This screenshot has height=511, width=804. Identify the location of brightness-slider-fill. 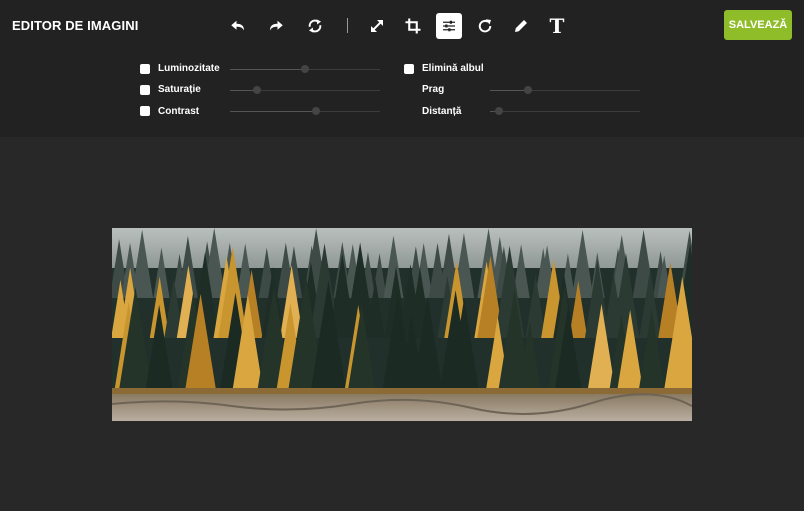
(267, 69).